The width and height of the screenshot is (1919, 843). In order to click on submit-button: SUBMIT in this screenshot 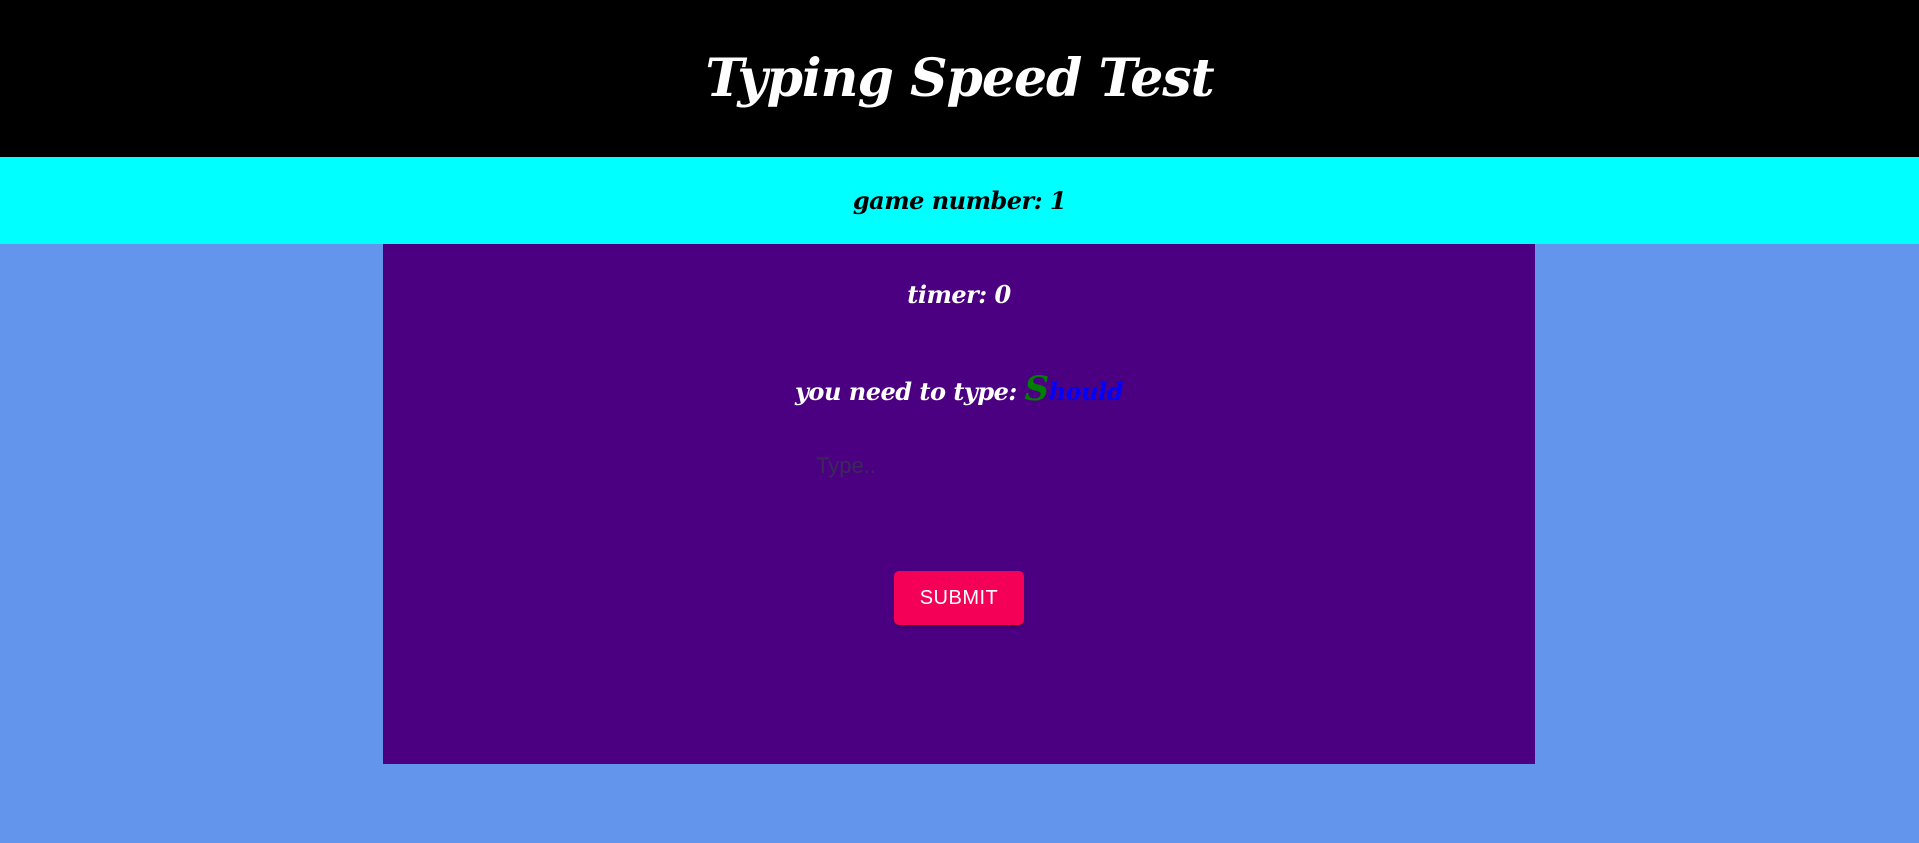, I will do `click(959, 598)`.